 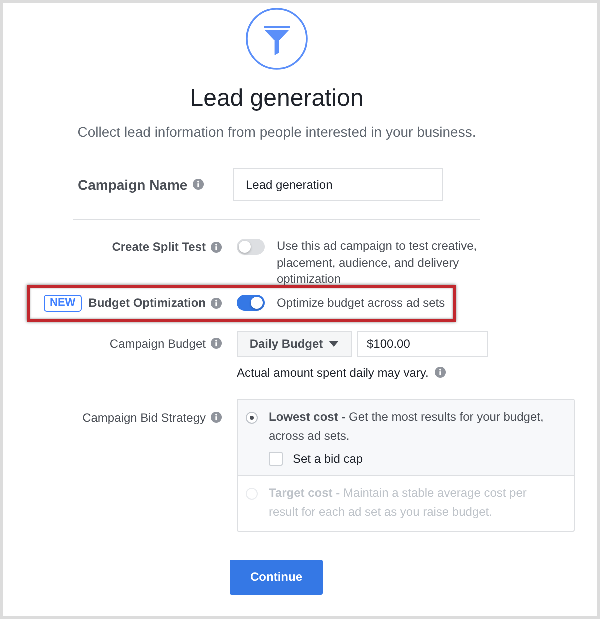 I want to click on field-label: Budget Optimization, so click(x=147, y=303).